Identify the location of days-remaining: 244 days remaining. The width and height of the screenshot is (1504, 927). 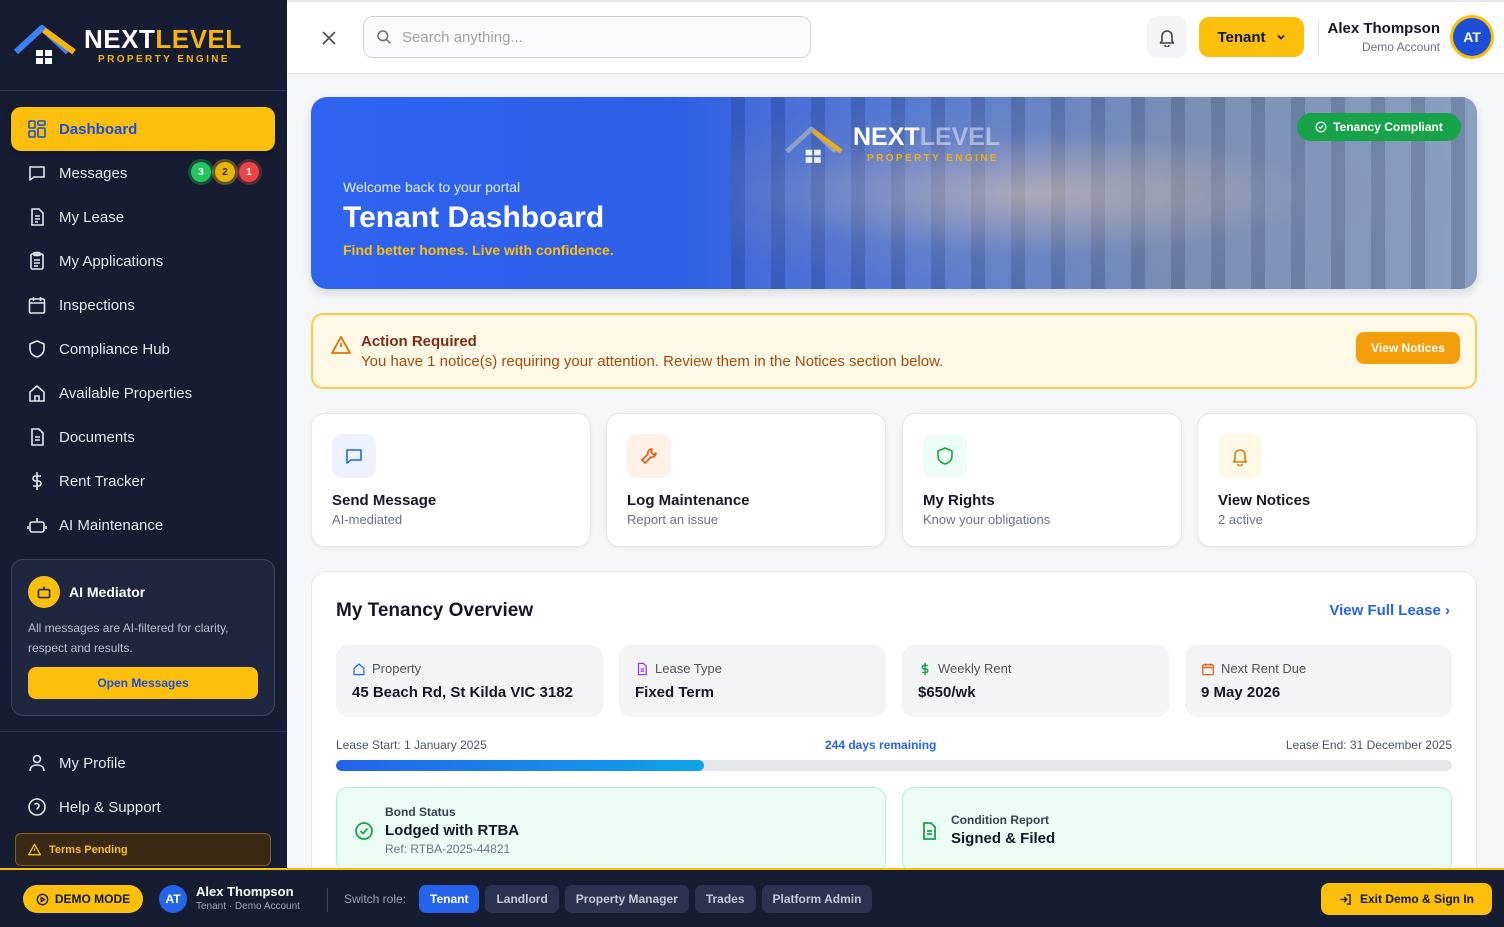
(881, 745).